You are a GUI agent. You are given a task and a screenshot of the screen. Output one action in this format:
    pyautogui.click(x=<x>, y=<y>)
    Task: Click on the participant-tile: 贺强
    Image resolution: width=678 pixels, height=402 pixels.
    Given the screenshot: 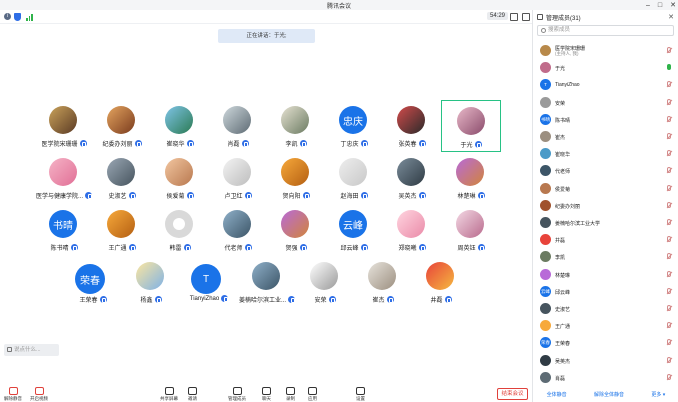 What is the action you would take?
    pyautogui.click(x=296, y=230)
    